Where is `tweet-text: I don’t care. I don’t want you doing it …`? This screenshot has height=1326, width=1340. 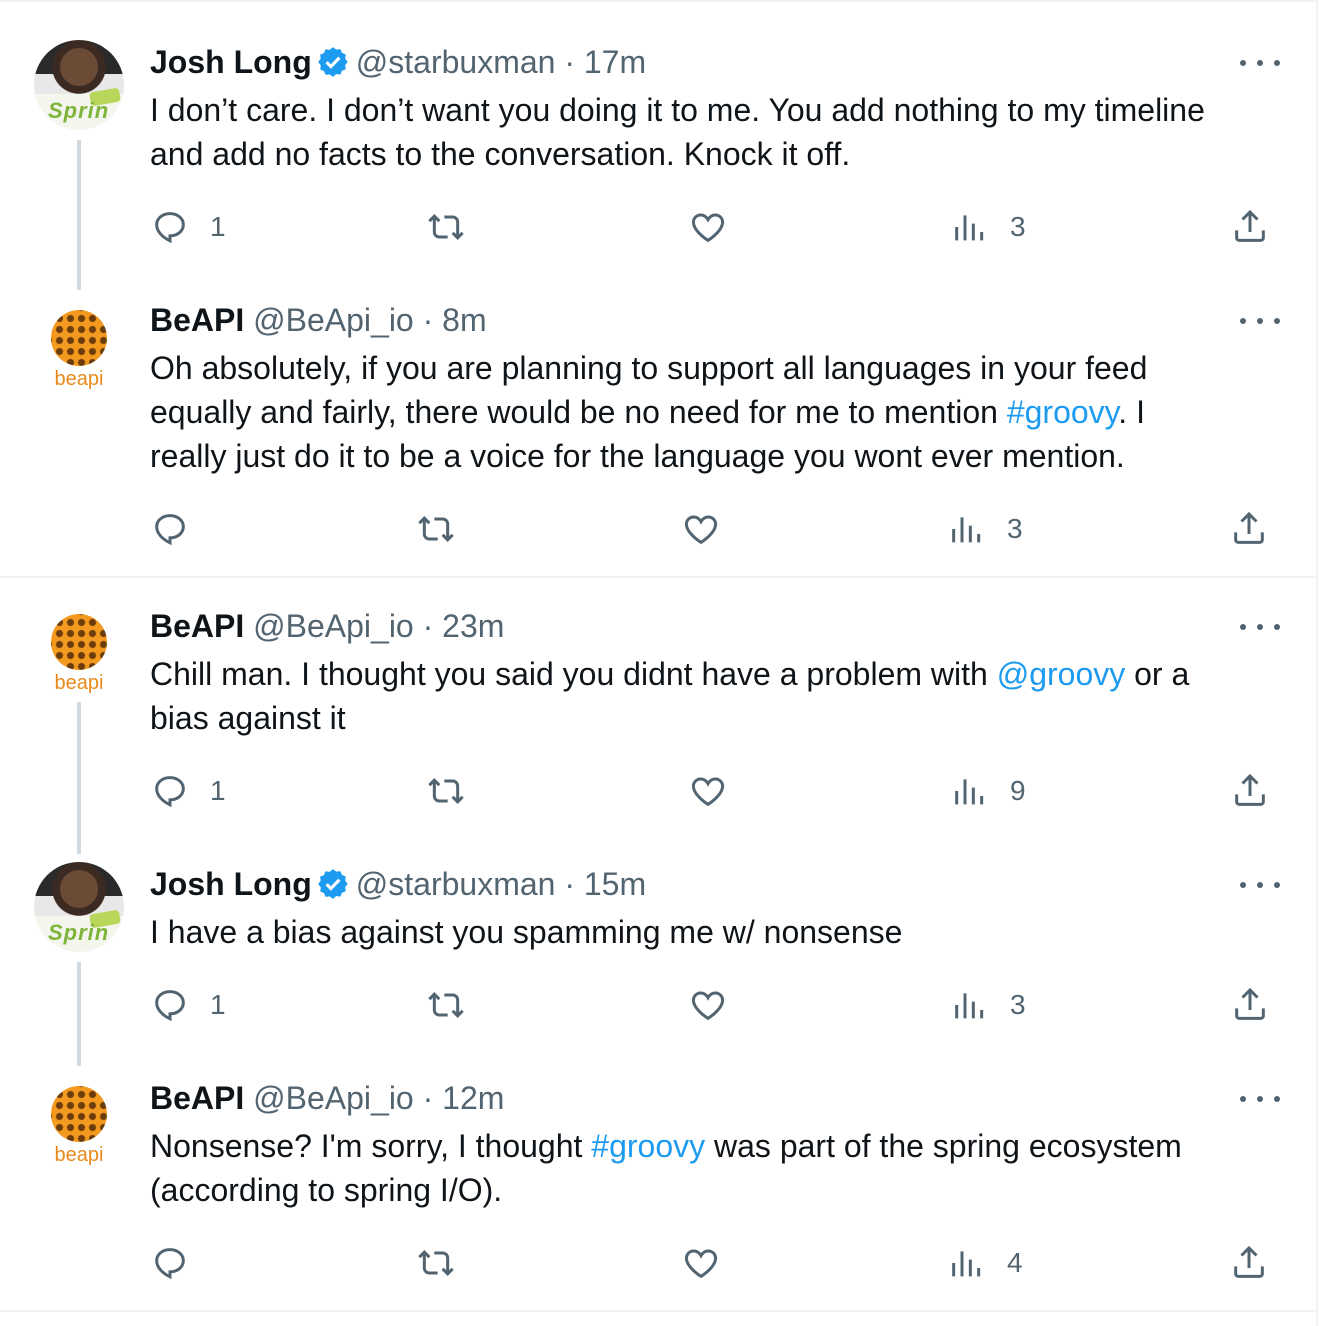 tweet-text: I don’t care. I don’t want you doing it … is located at coordinates (720, 132).